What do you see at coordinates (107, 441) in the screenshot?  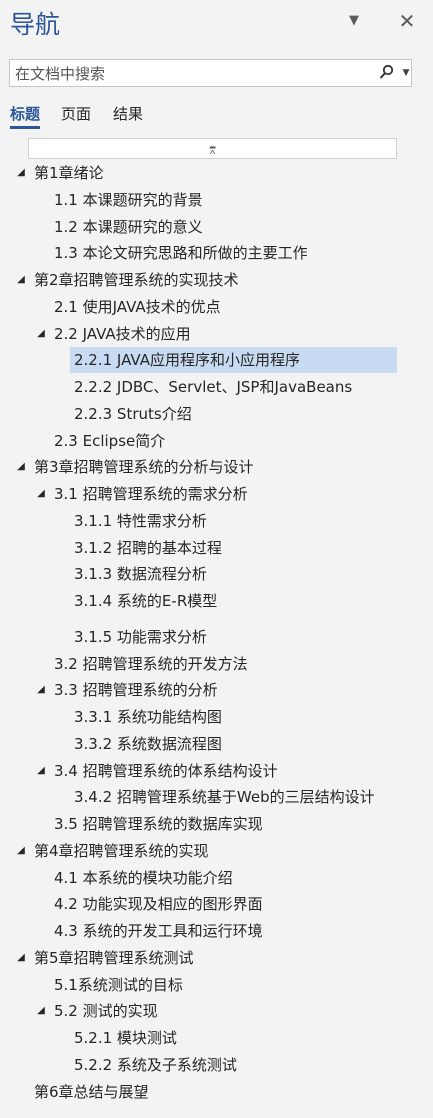 I see `outline-heading-level-2: 2.3 Eclipse简介` at bounding box center [107, 441].